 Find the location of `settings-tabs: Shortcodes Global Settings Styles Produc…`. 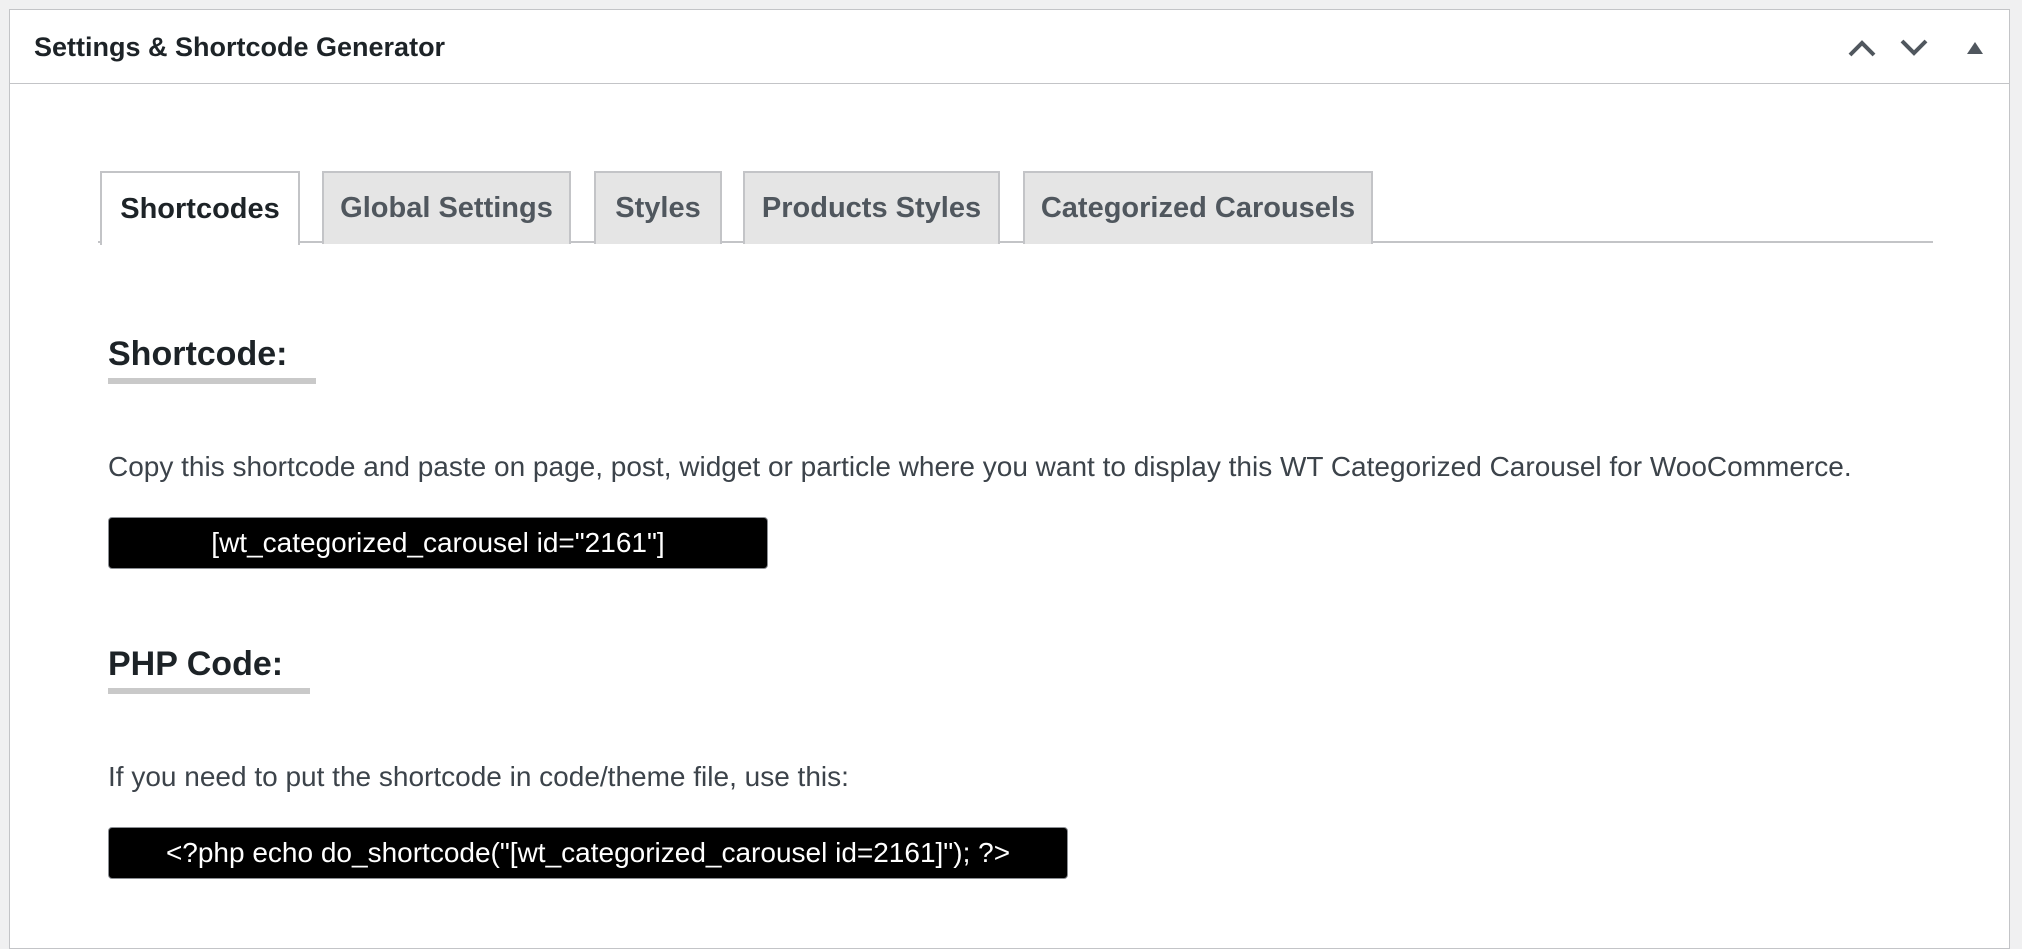

settings-tabs: Shortcodes Global Settings Styles Produc… is located at coordinates (1015, 203).